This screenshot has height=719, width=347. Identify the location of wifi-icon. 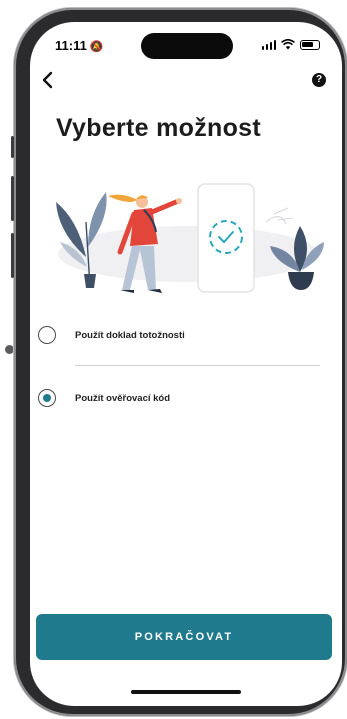
(288, 44).